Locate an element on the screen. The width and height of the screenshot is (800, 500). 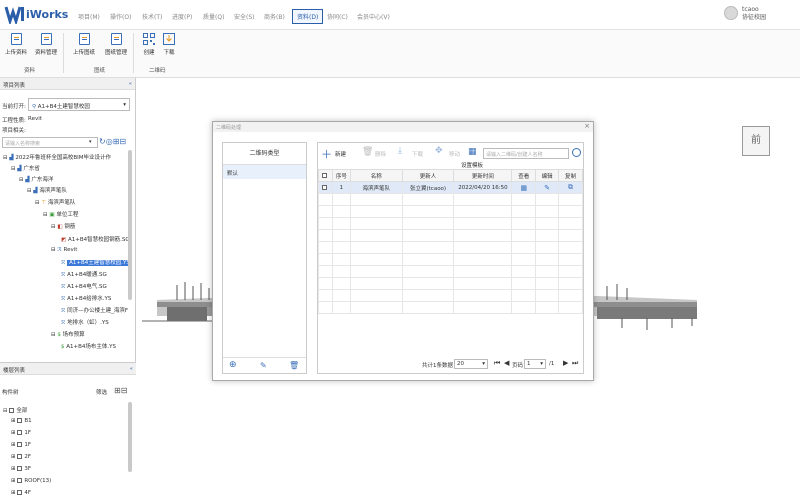
tree-actions: ↻◎⊞⊟ is located at coordinates (112, 141).